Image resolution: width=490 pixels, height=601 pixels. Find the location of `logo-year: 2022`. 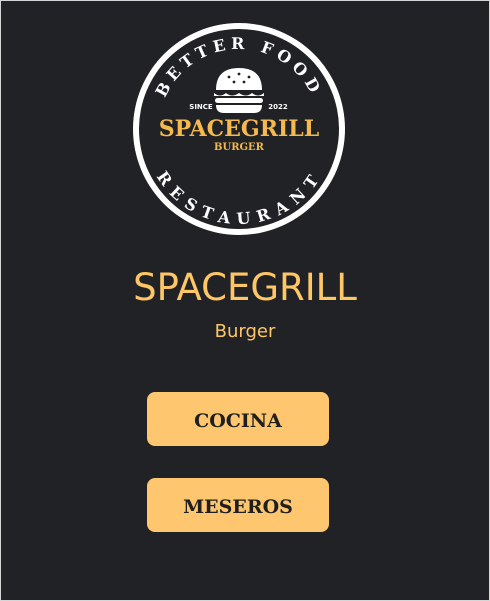

logo-year: 2022 is located at coordinates (278, 107).